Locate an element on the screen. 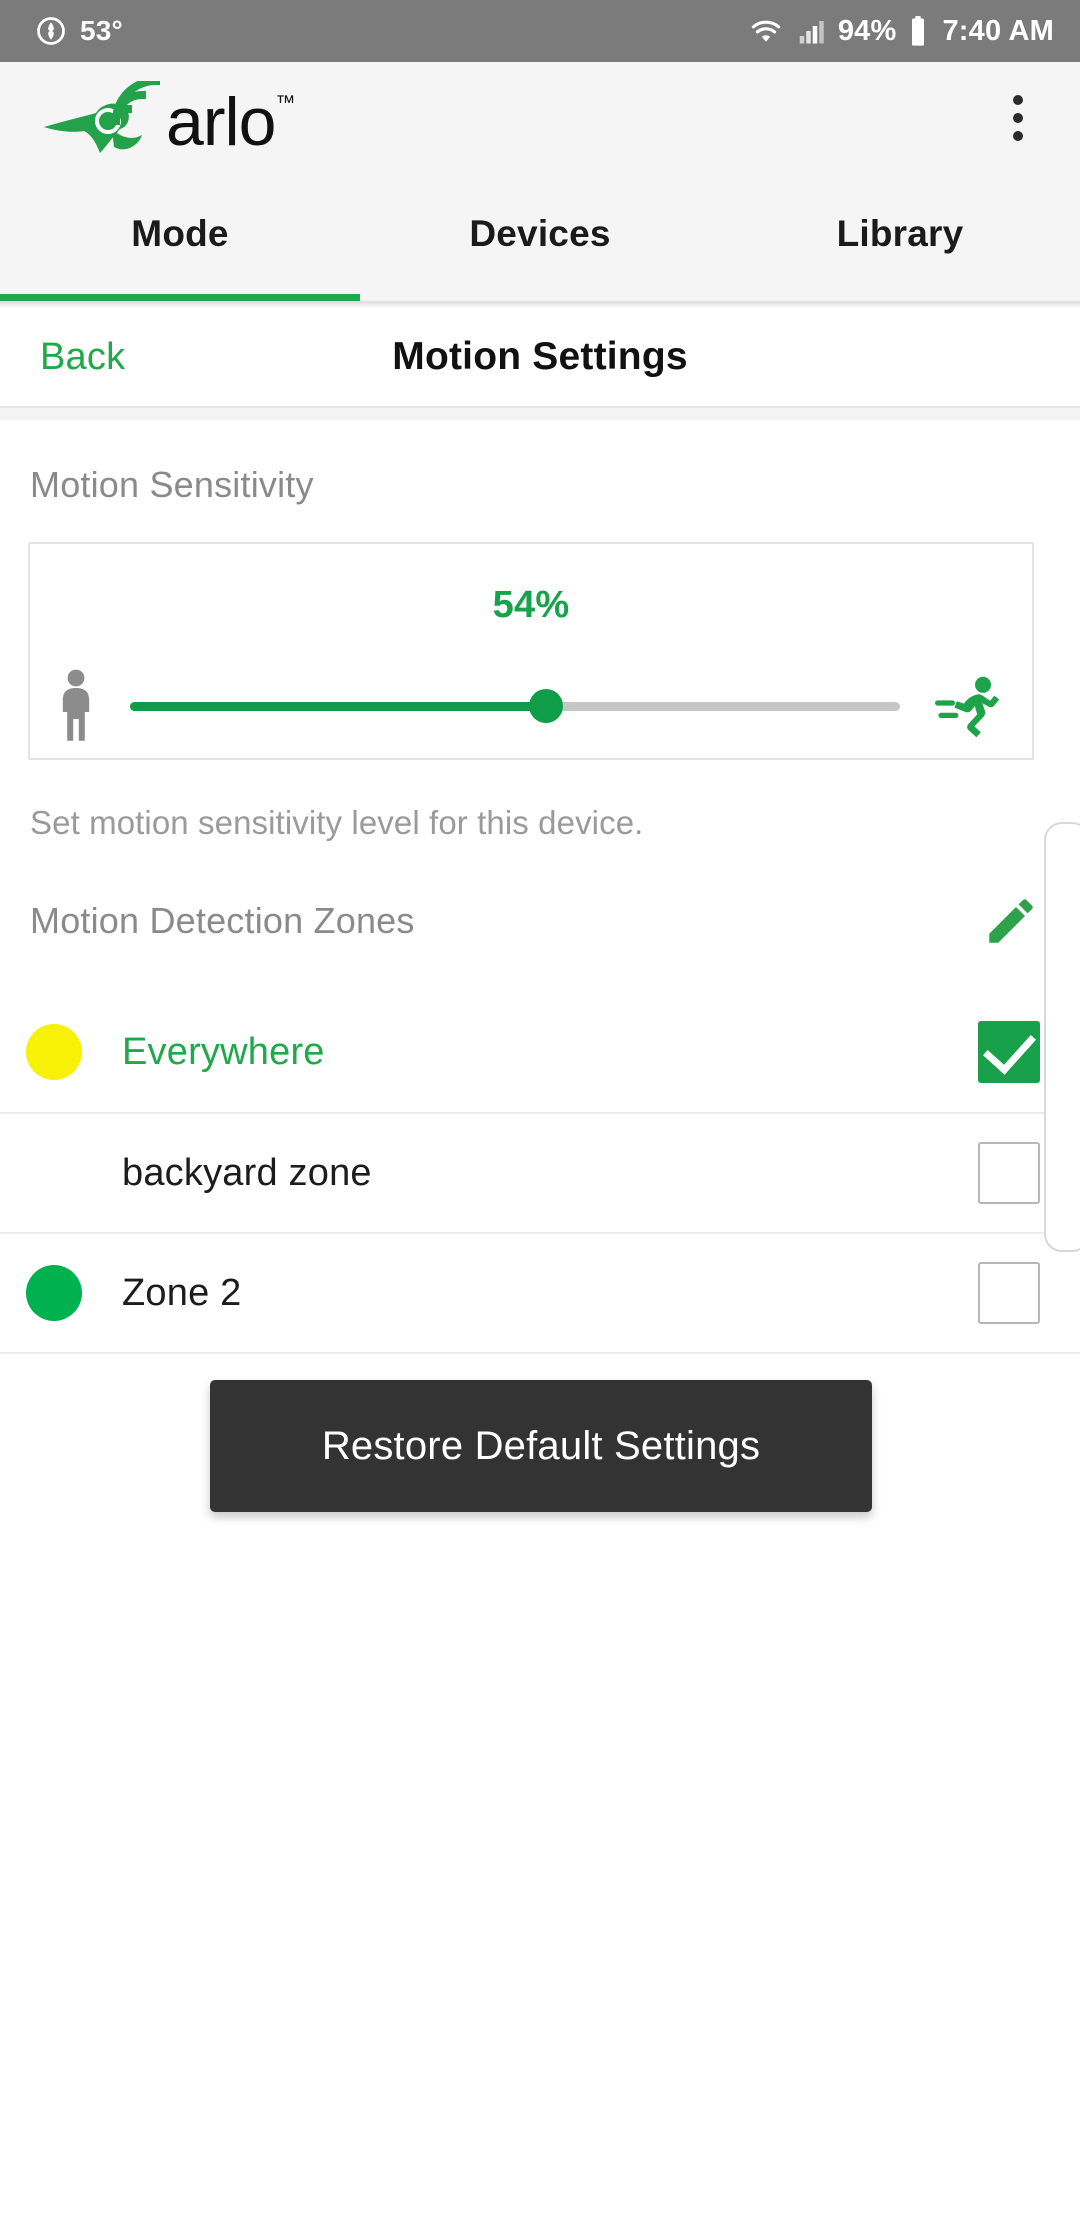  weather-droplet-icon is located at coordinates (51, 31).